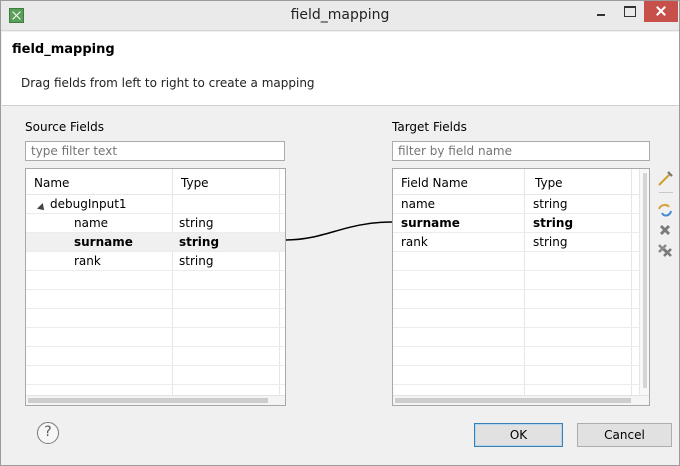  I want to click on tree-root-label: debugInput1, so click(88, 204).